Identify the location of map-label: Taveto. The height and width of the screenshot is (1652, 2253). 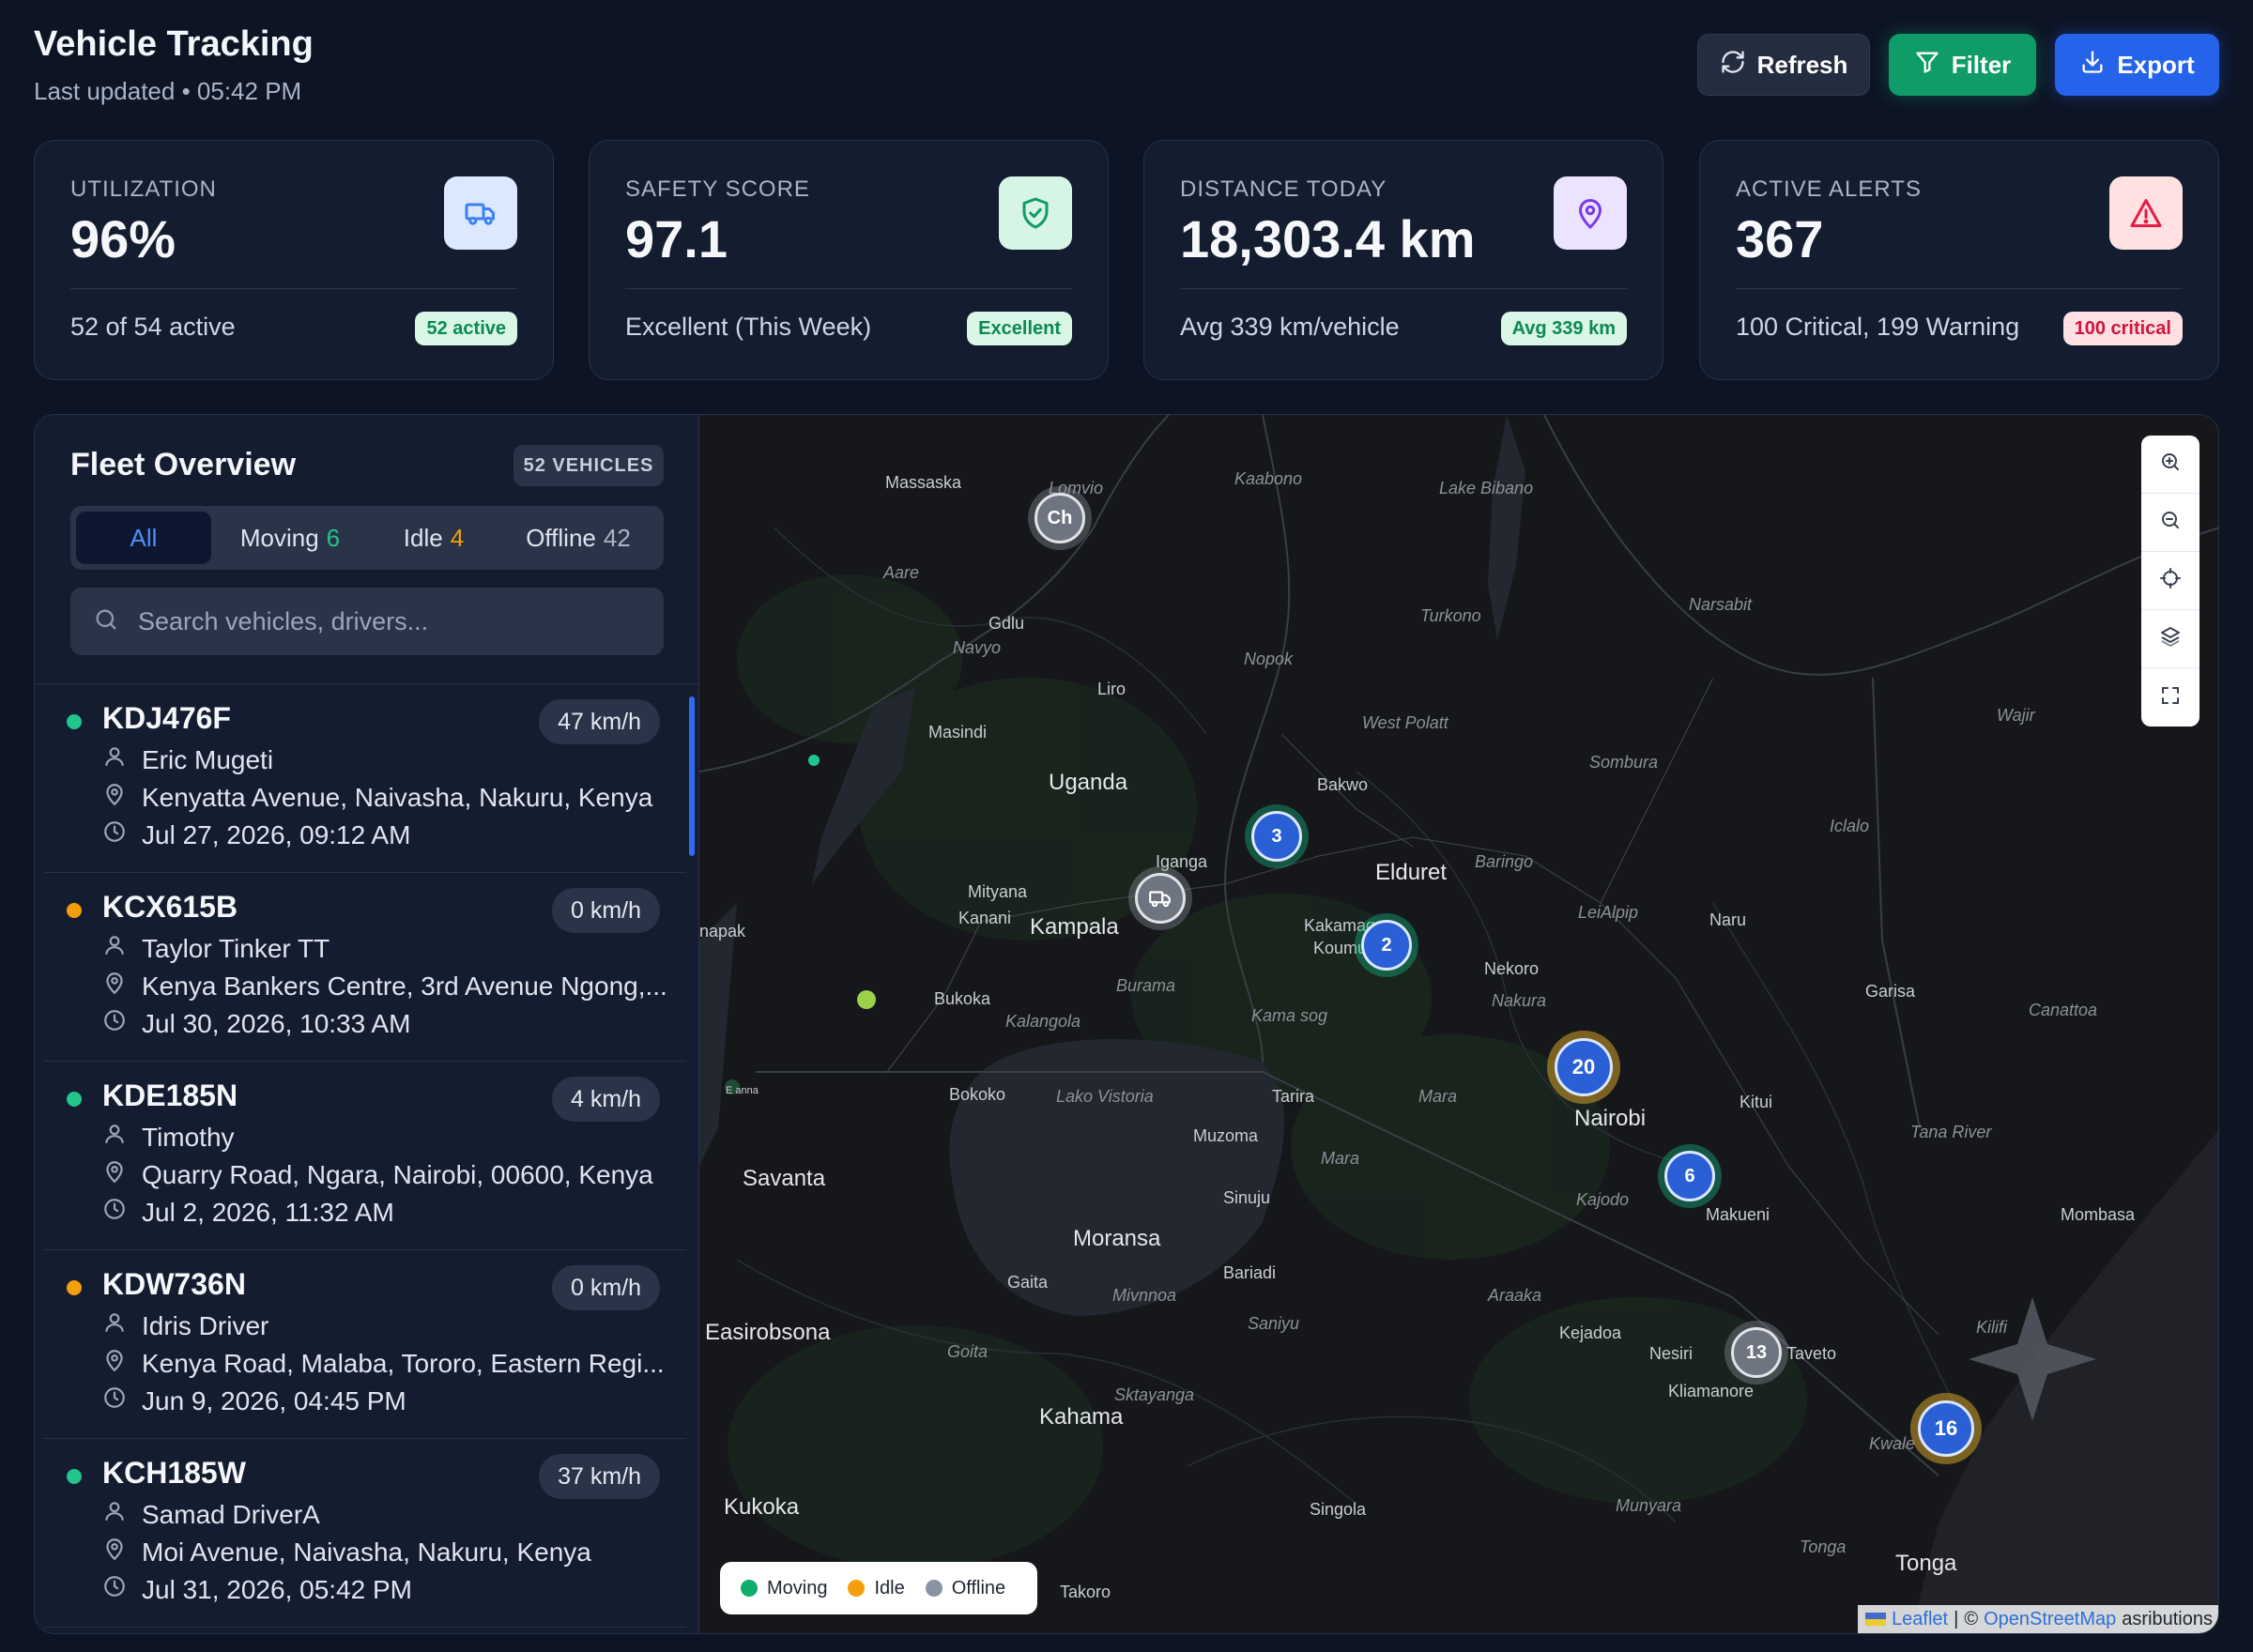
(1812, 1353).